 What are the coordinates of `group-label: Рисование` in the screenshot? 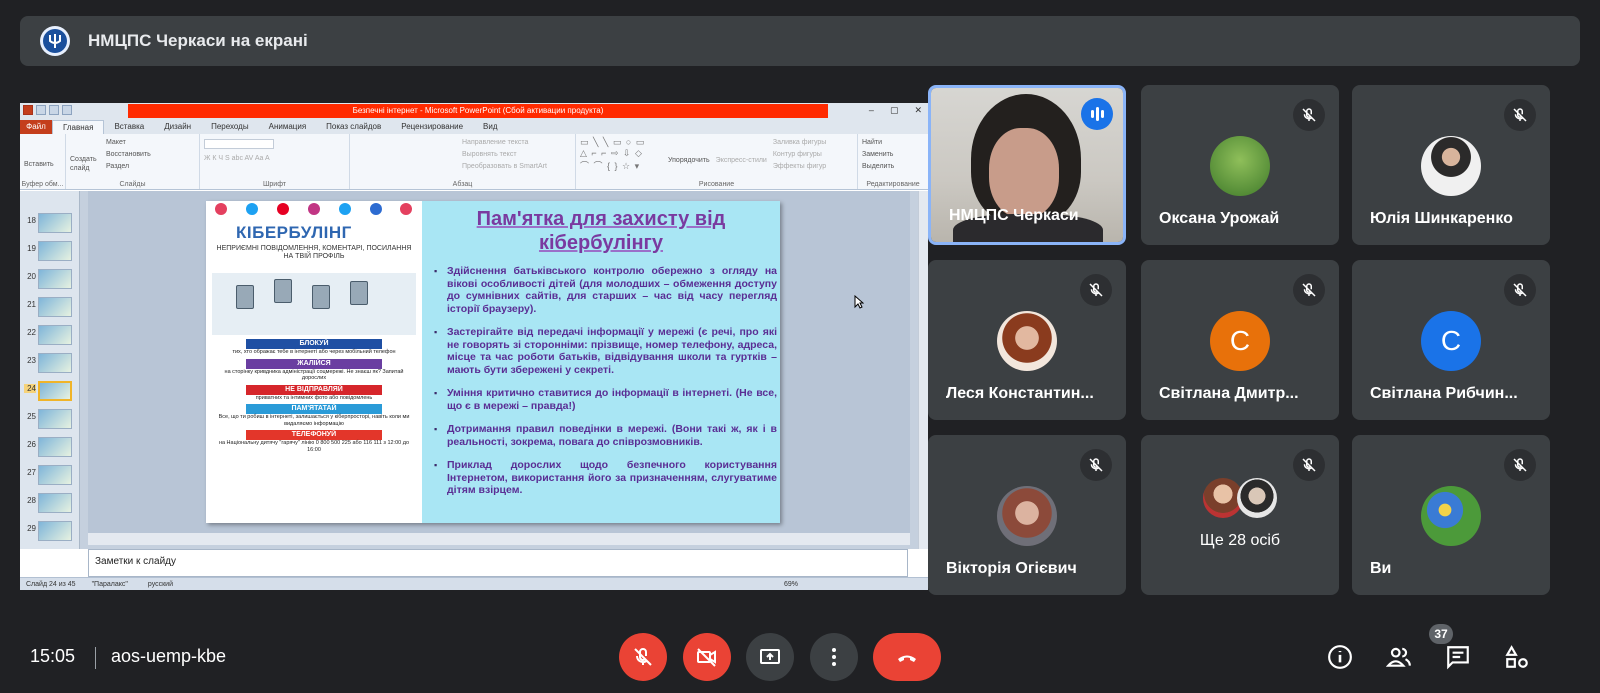 It's located at (716, 184).